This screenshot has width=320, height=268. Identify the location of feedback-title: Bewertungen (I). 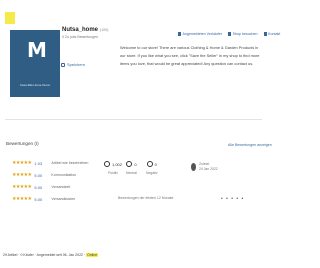
(22, 143).